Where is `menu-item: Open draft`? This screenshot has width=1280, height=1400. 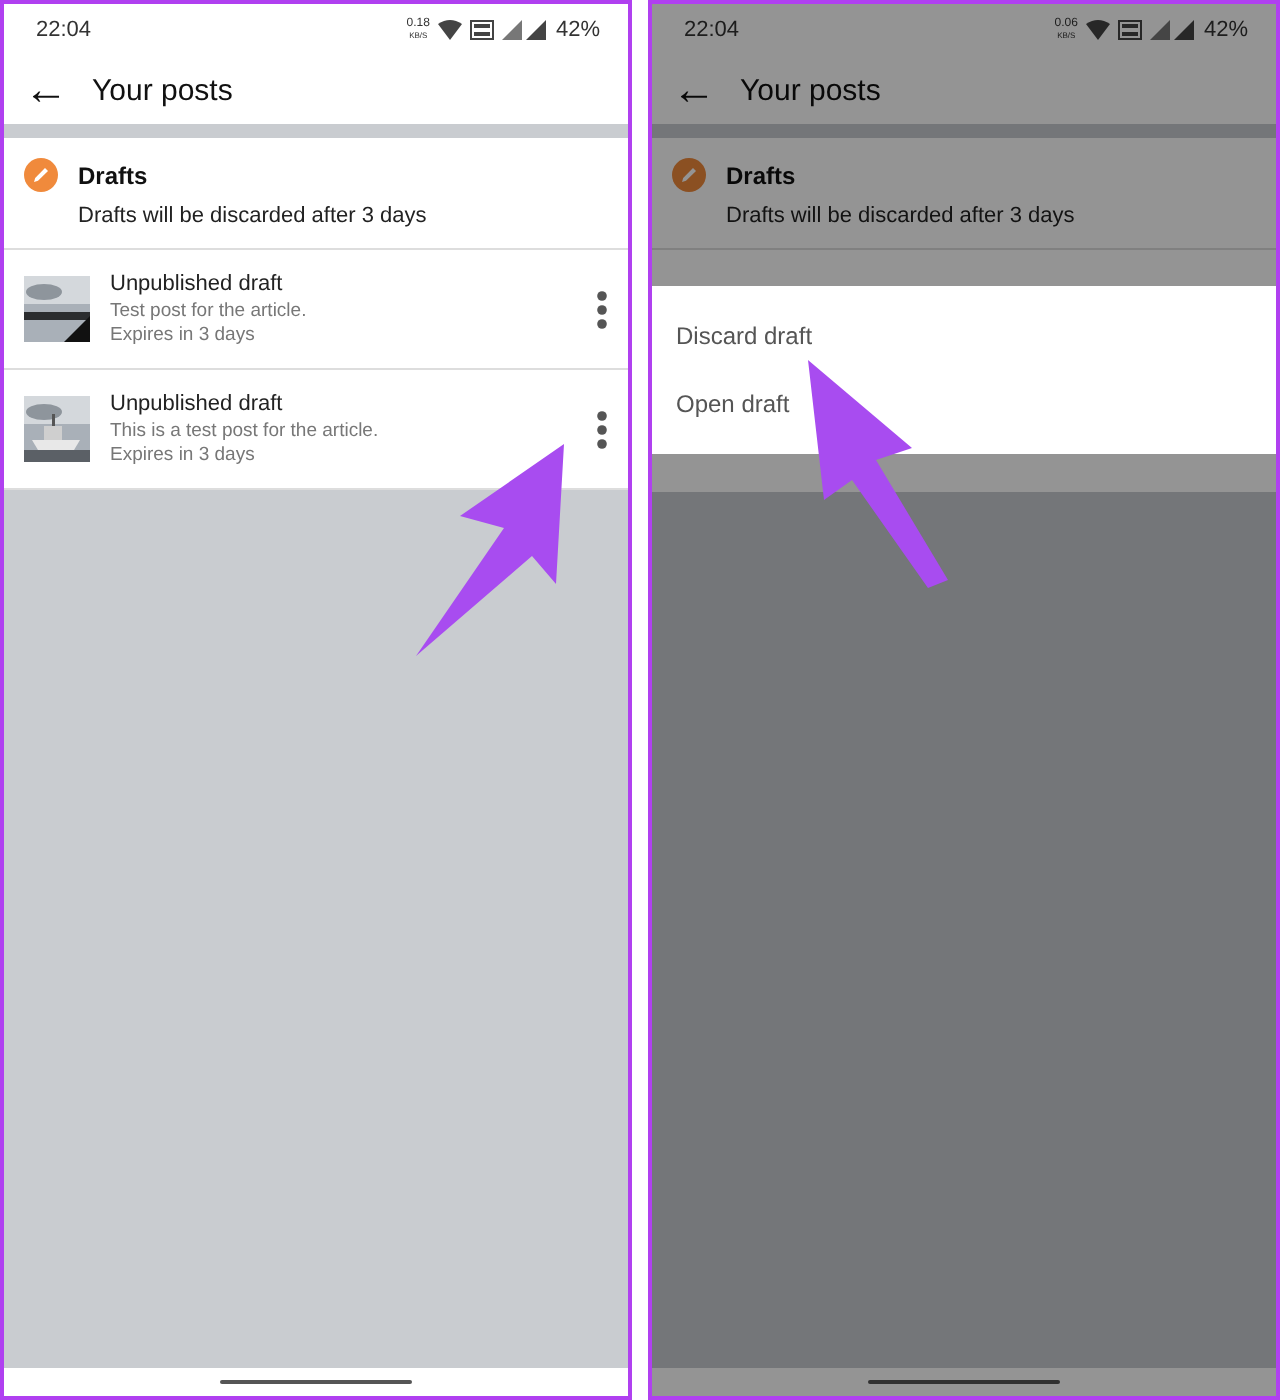 menu-item: Open draft is located at coordinates (964, 404).